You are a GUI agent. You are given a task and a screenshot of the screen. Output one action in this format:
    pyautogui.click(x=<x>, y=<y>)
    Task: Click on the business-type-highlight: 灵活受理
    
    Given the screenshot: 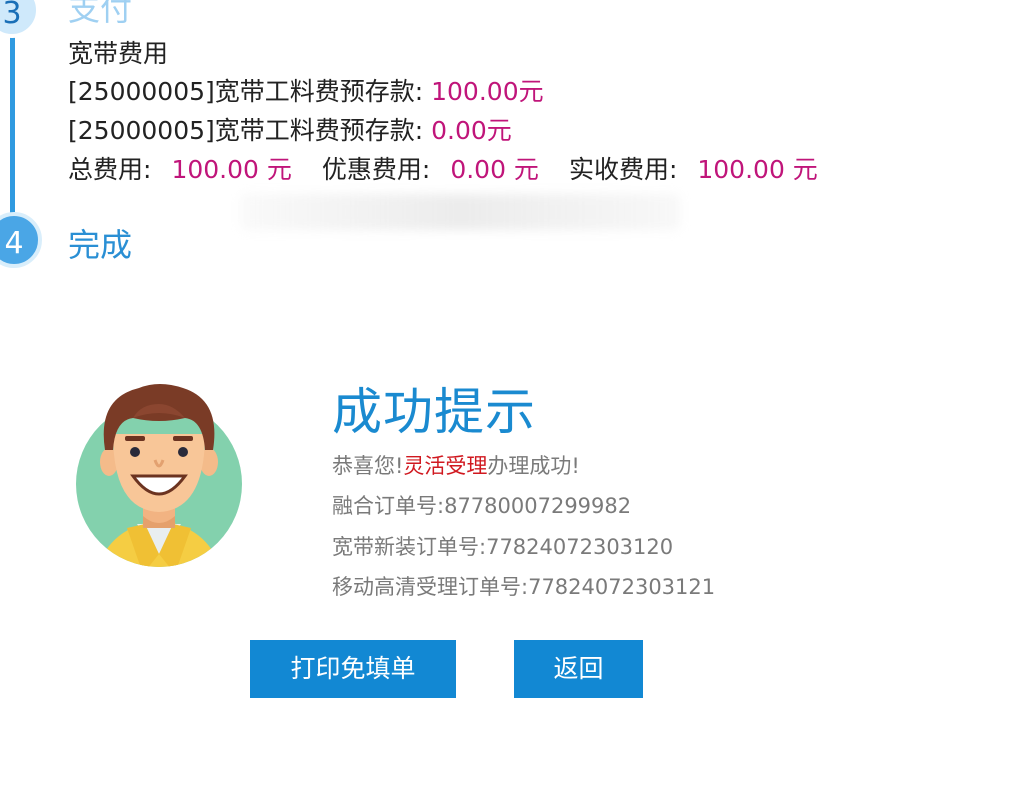 What is the action you would take?
    pyautogui.click(x=445, y=466)
    